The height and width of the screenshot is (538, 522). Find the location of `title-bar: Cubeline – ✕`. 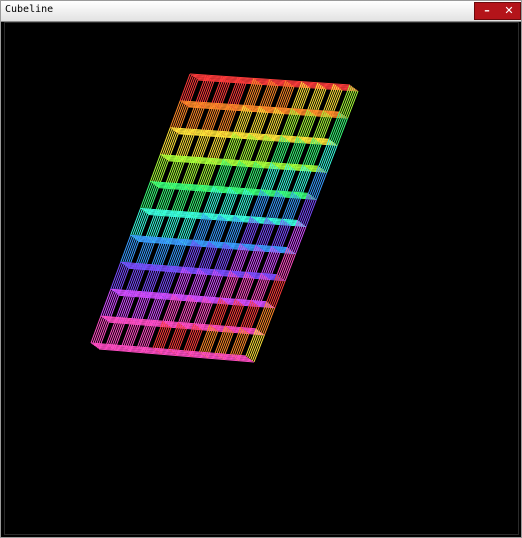

title-bar: Cubeline – ✕ is located at coordinates (261, 11).